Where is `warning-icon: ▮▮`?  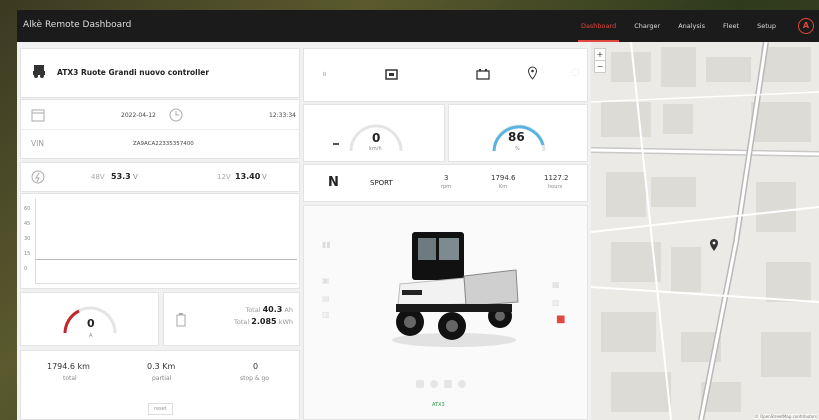 warning-icon: ▮▮ is located at coordinates (326, 244).